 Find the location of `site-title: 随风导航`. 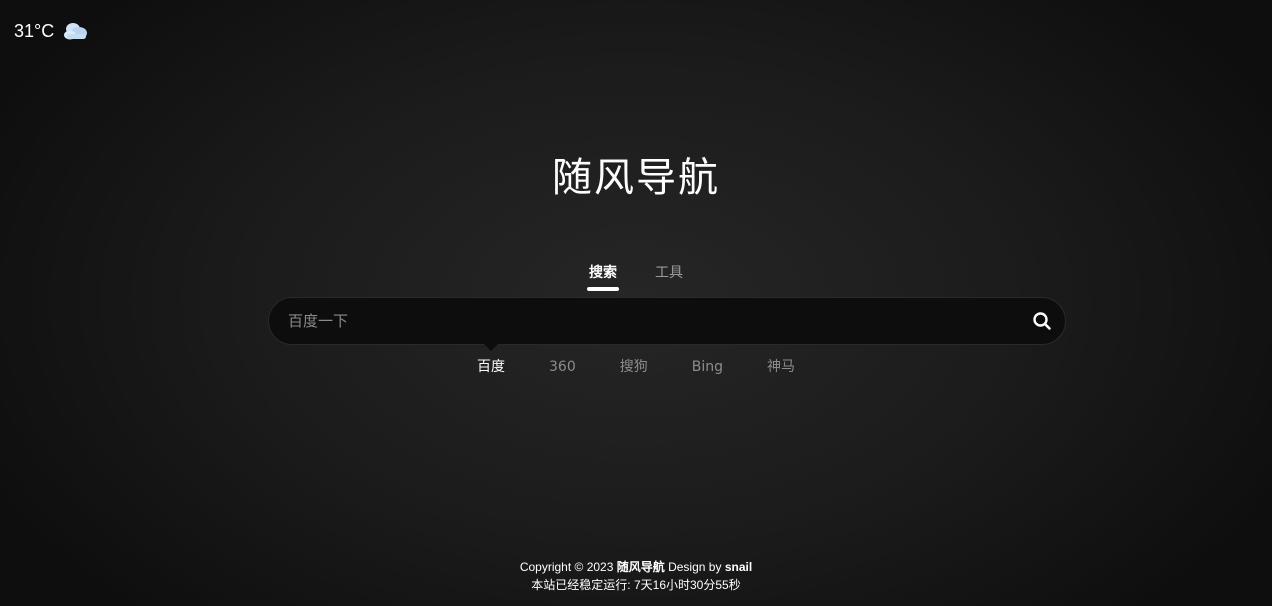

site-title: 随风导航 is located at coordinates (636, 178).